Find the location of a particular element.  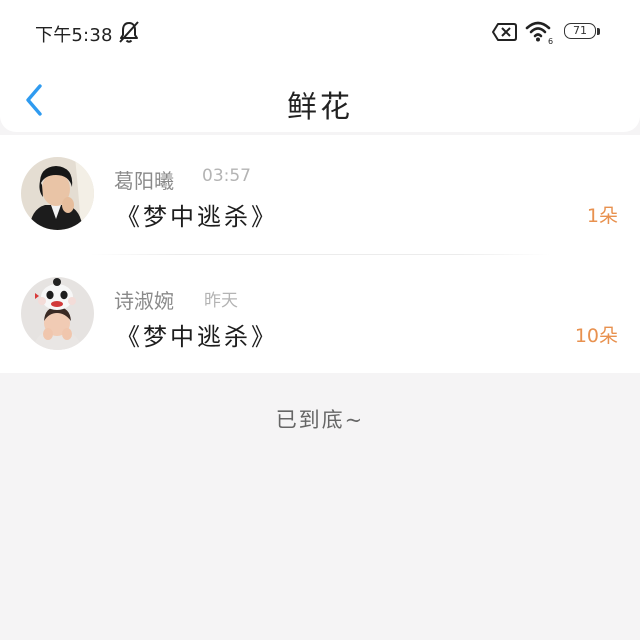

page-title: 鲜花 is located at coordinates (320, 107).